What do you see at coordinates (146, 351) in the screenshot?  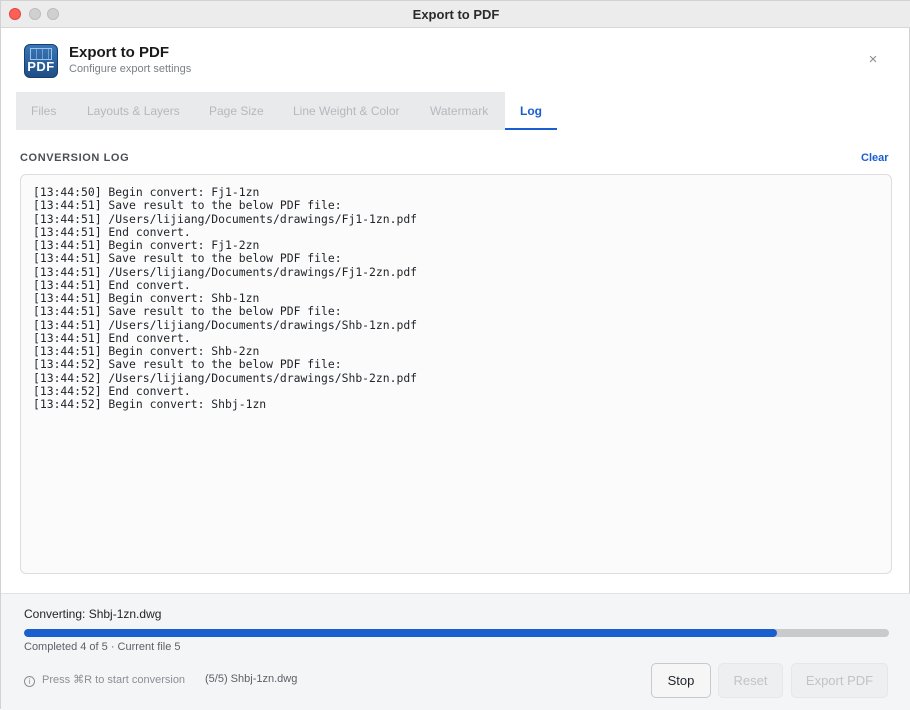 I see `log-line: [13:44:51] Begin convert: Shb-2zn` at bounding box center [146, 351].